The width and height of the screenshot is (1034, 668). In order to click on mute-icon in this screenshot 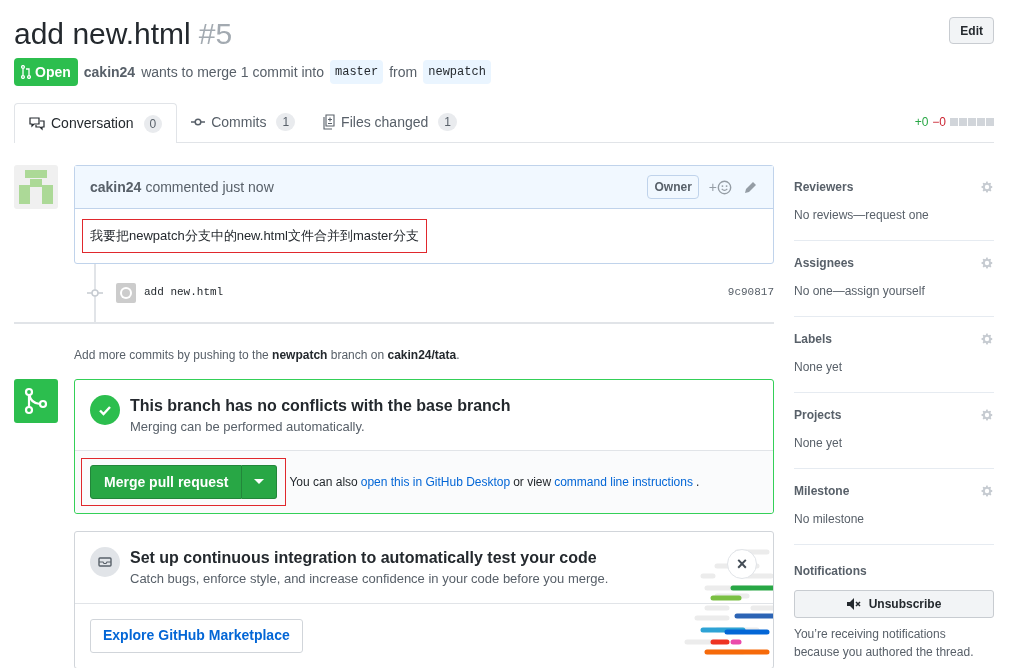, I will do `click(854, 604)`.